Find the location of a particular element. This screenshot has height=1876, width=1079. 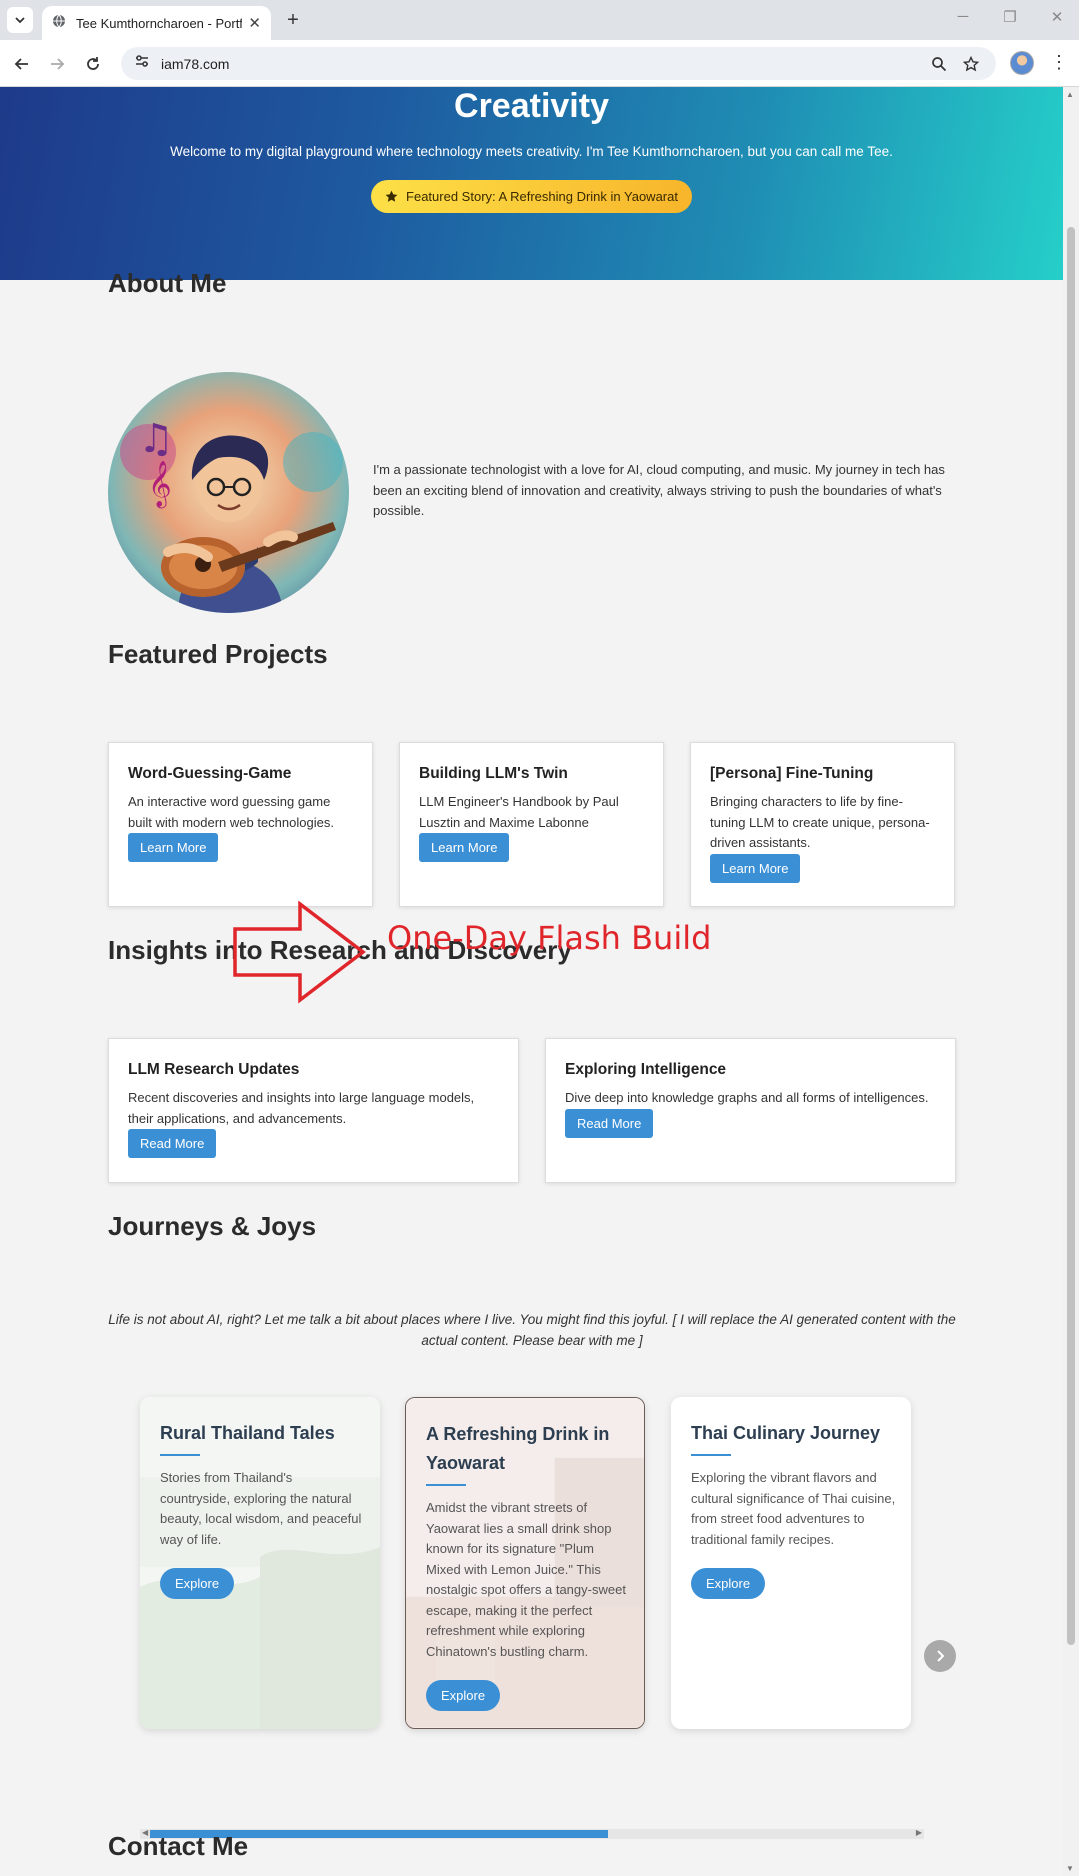

minimize-icon: ─ is located at coordinates (963, 16).